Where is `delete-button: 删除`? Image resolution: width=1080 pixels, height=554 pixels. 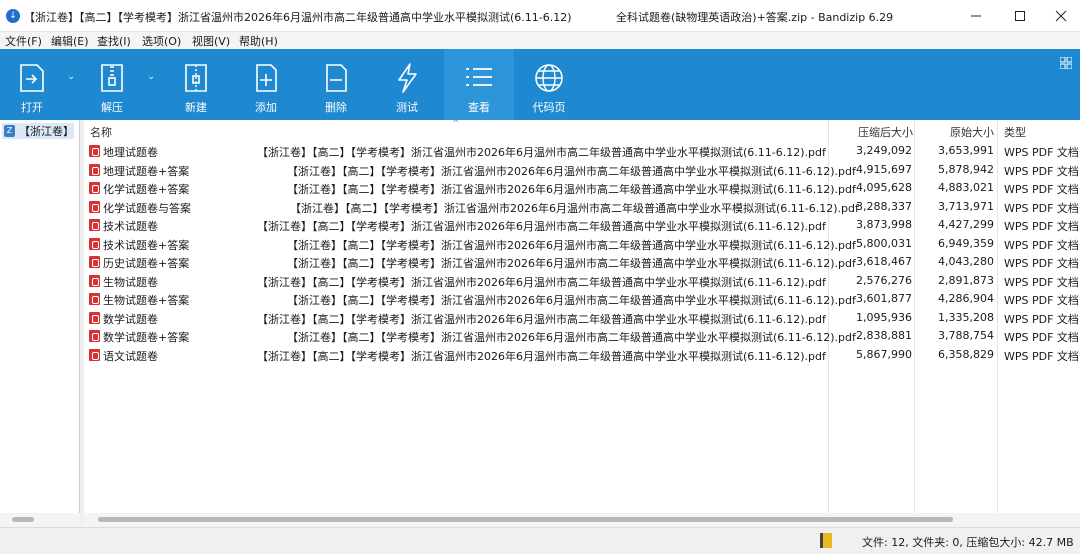 delete-button: 删除 is located at coordinates (336, 84).